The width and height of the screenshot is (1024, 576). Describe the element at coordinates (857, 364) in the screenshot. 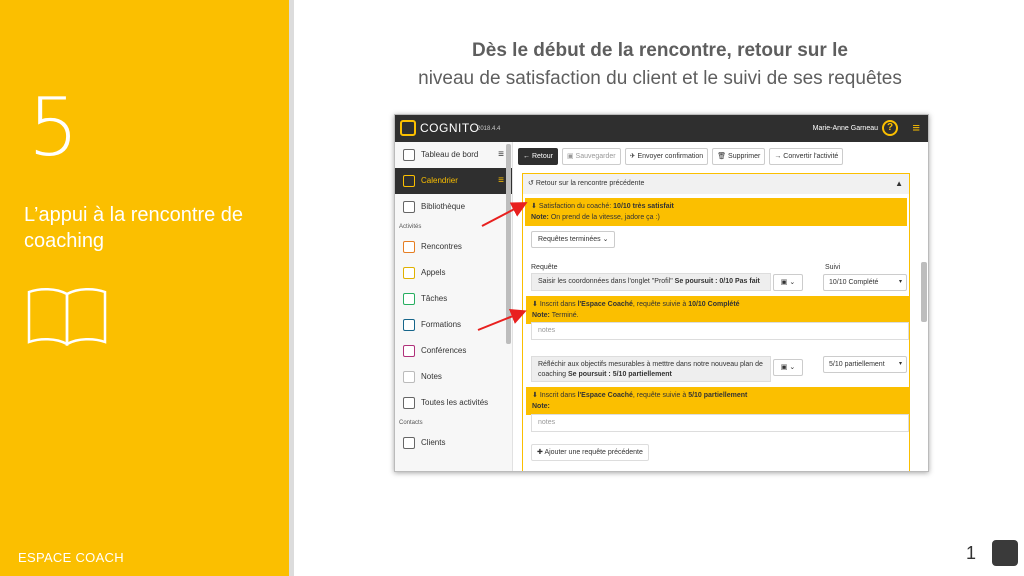

I see `request-2-select-value: 5/10 partiellement` at that location.